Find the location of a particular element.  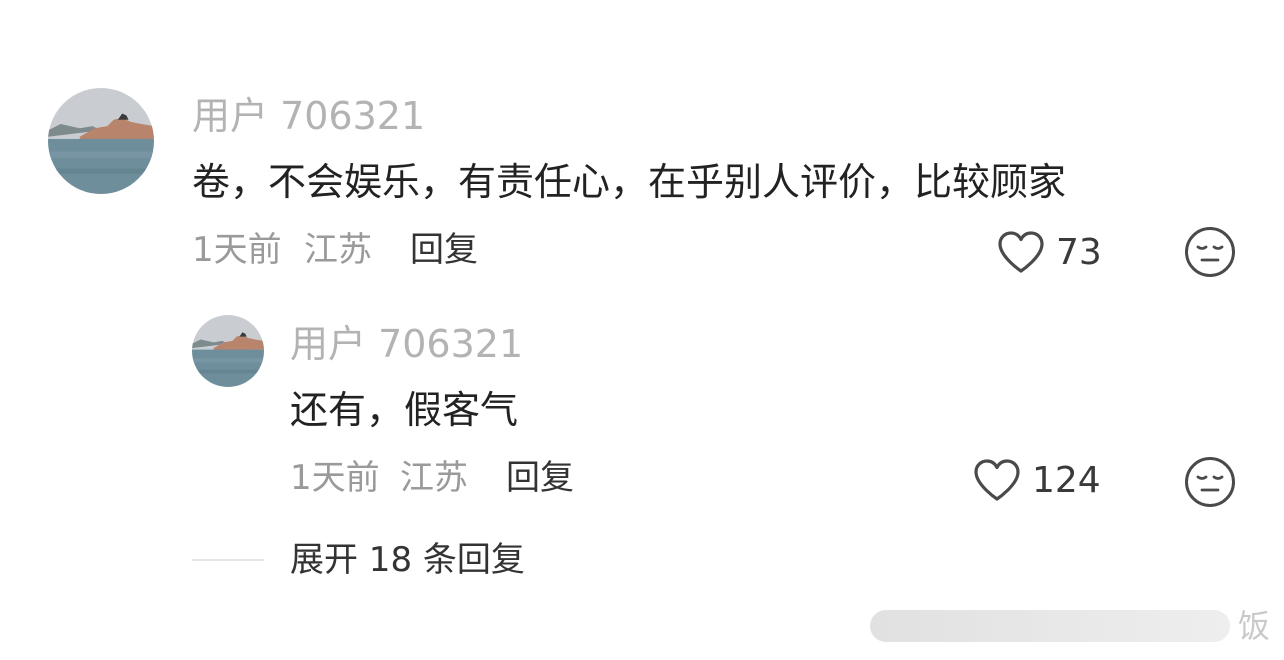

watermark-bar is located at coordinates (1050, 626).